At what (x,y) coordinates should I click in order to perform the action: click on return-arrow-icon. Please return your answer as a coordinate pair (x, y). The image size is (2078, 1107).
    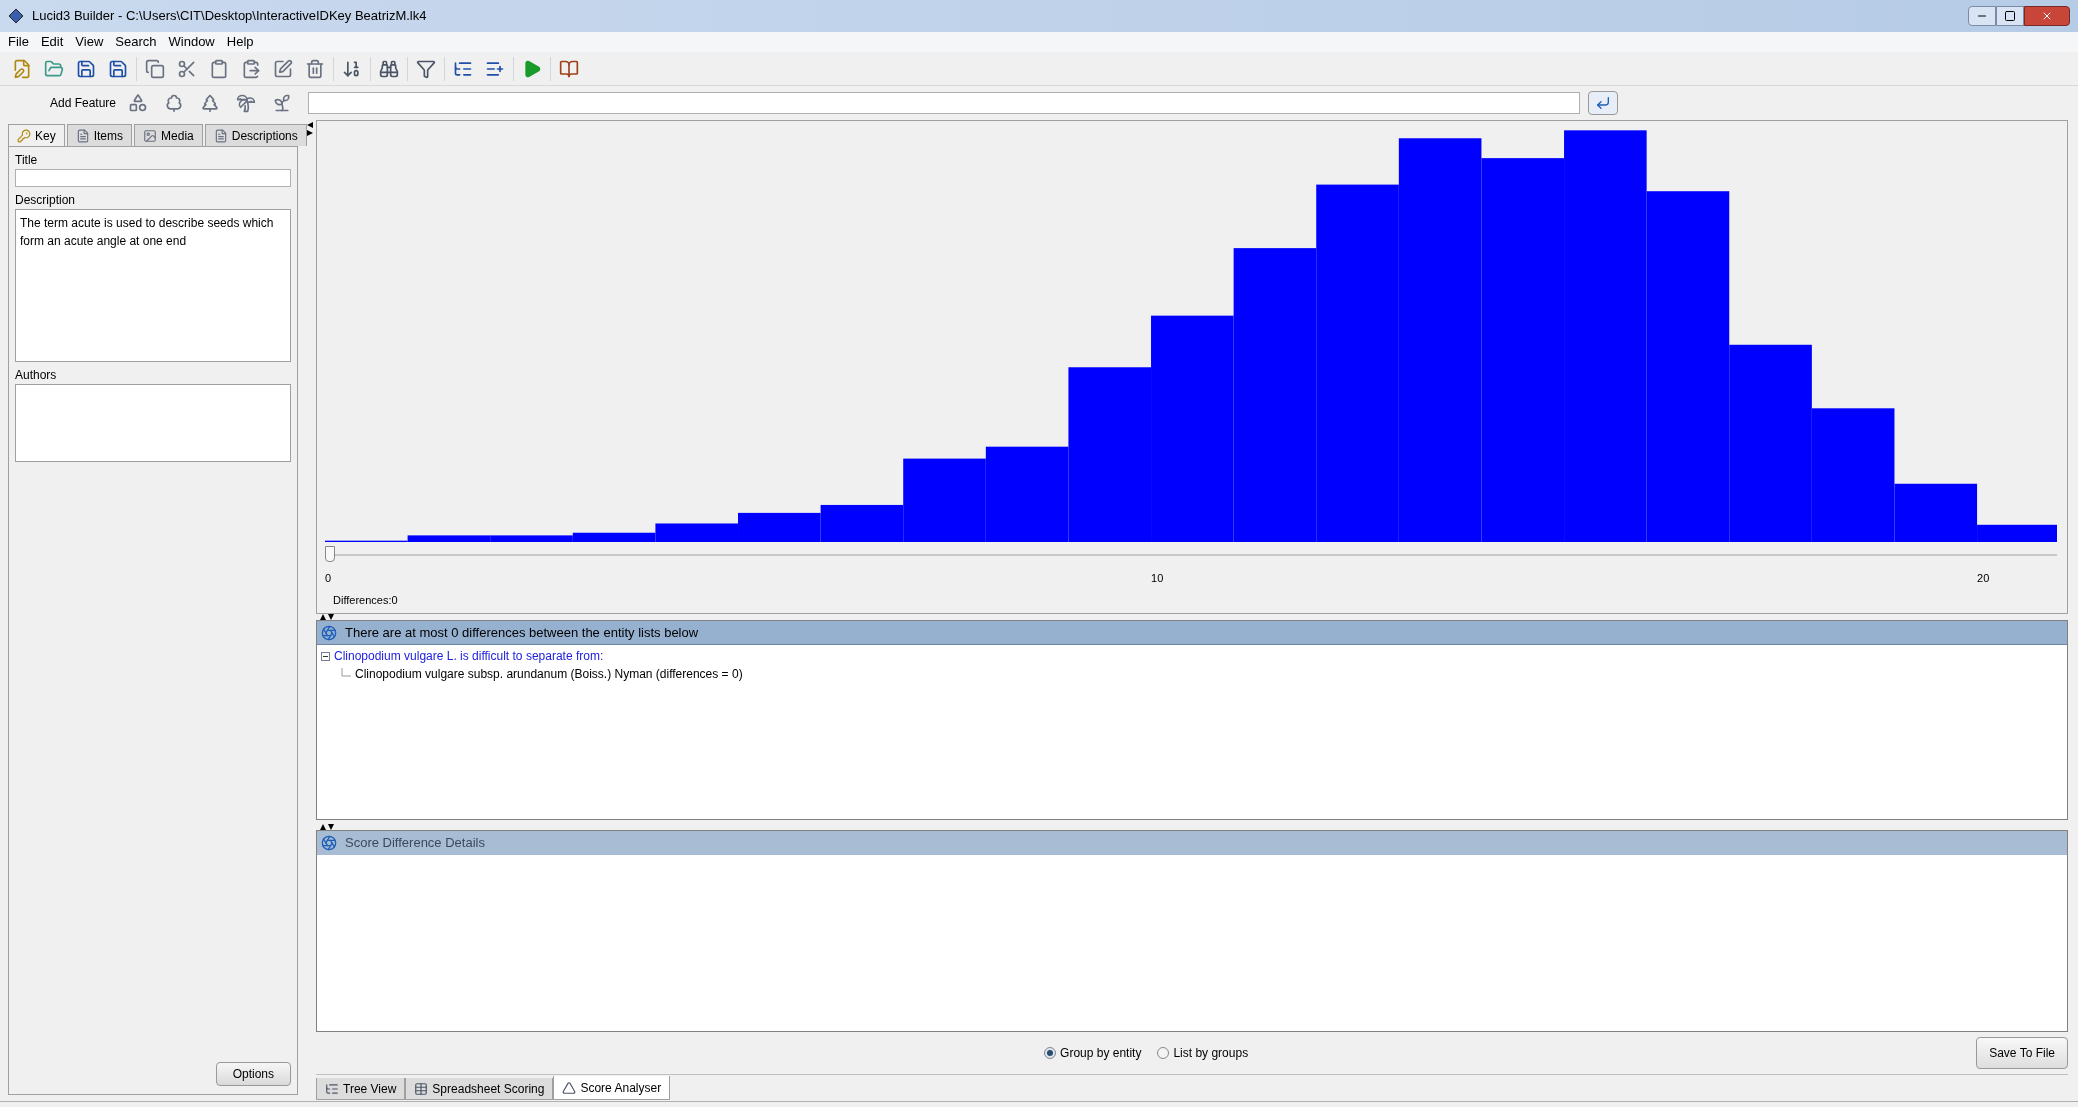
    Looking at the image, I should click on (1603, 103).